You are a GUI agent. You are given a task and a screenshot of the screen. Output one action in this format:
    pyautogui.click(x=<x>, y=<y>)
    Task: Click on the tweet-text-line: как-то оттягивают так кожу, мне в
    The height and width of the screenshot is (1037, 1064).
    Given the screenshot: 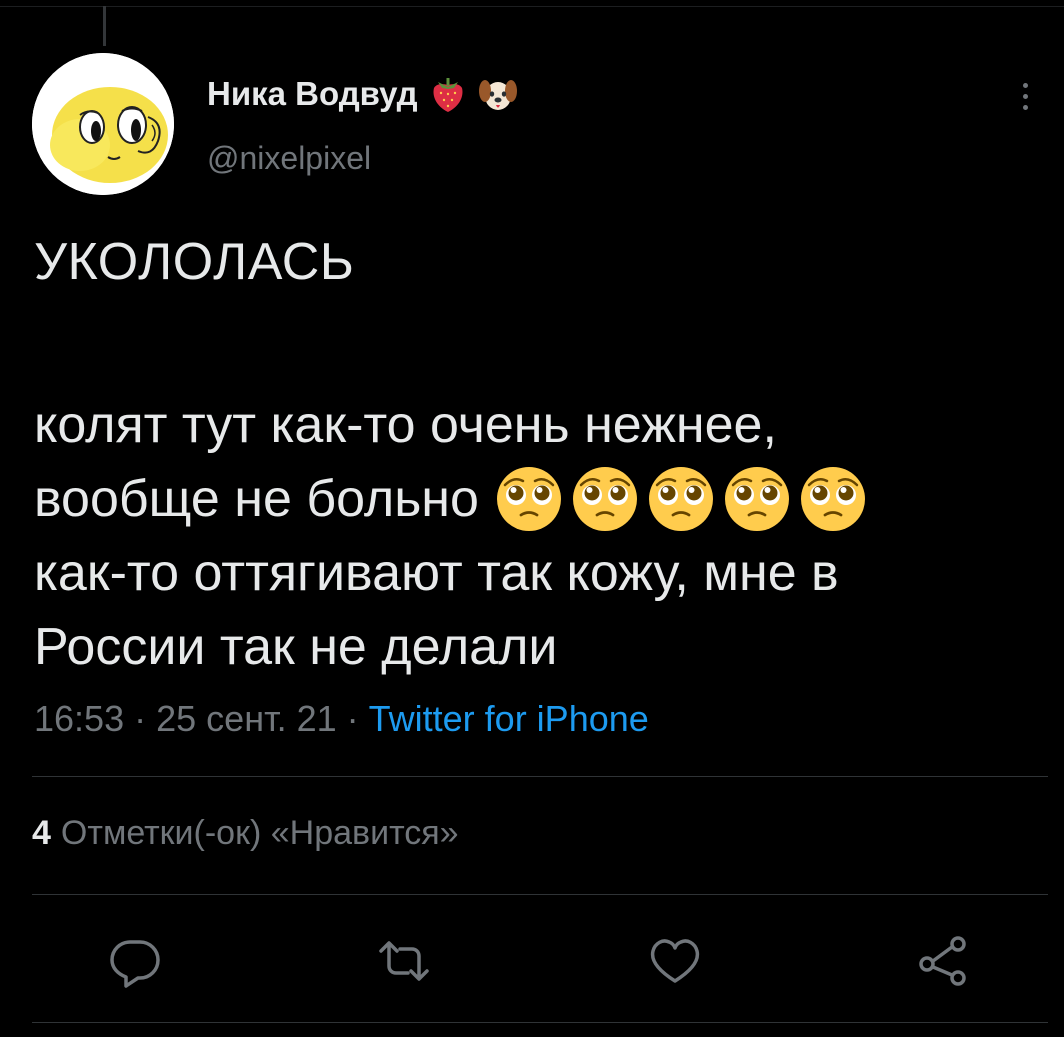 What is the action you would take?
    pyautogui.click(x=436, y=573)
    